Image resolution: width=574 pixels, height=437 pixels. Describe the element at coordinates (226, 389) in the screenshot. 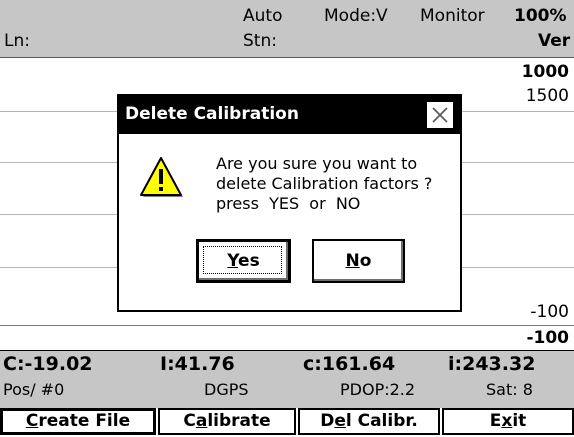

I see `dgps-label: DGPS` at that location.